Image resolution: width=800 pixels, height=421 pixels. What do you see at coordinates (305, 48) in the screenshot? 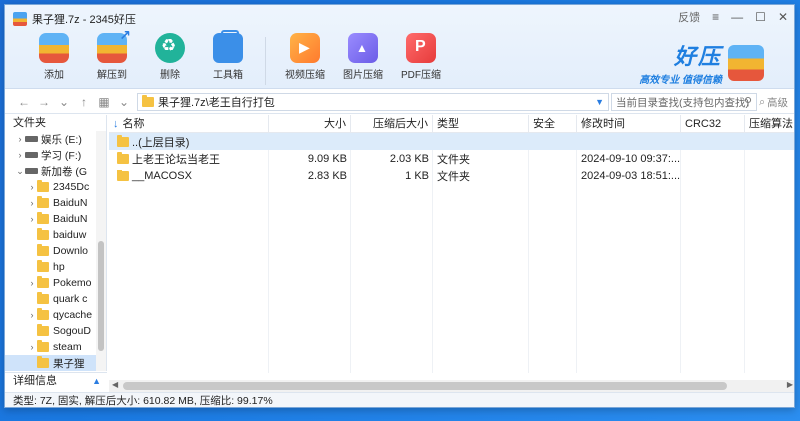
I see `video-compress-icon` at bounding box center [305, 48].